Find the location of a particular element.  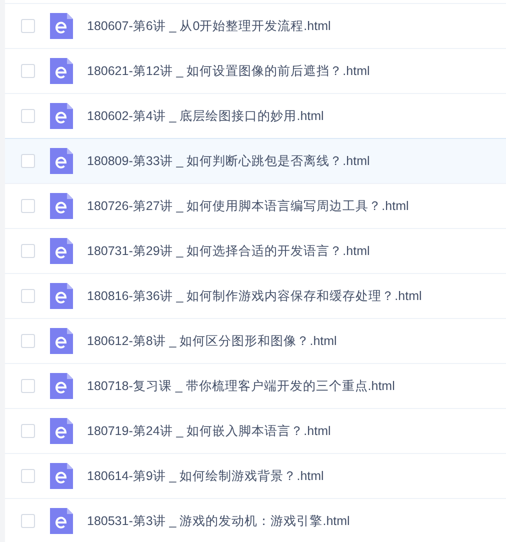

file-name: 180816-第36讲 _ 如何制作游戏内容保存和缓存处理？.html is located at coordinates (254, 296).